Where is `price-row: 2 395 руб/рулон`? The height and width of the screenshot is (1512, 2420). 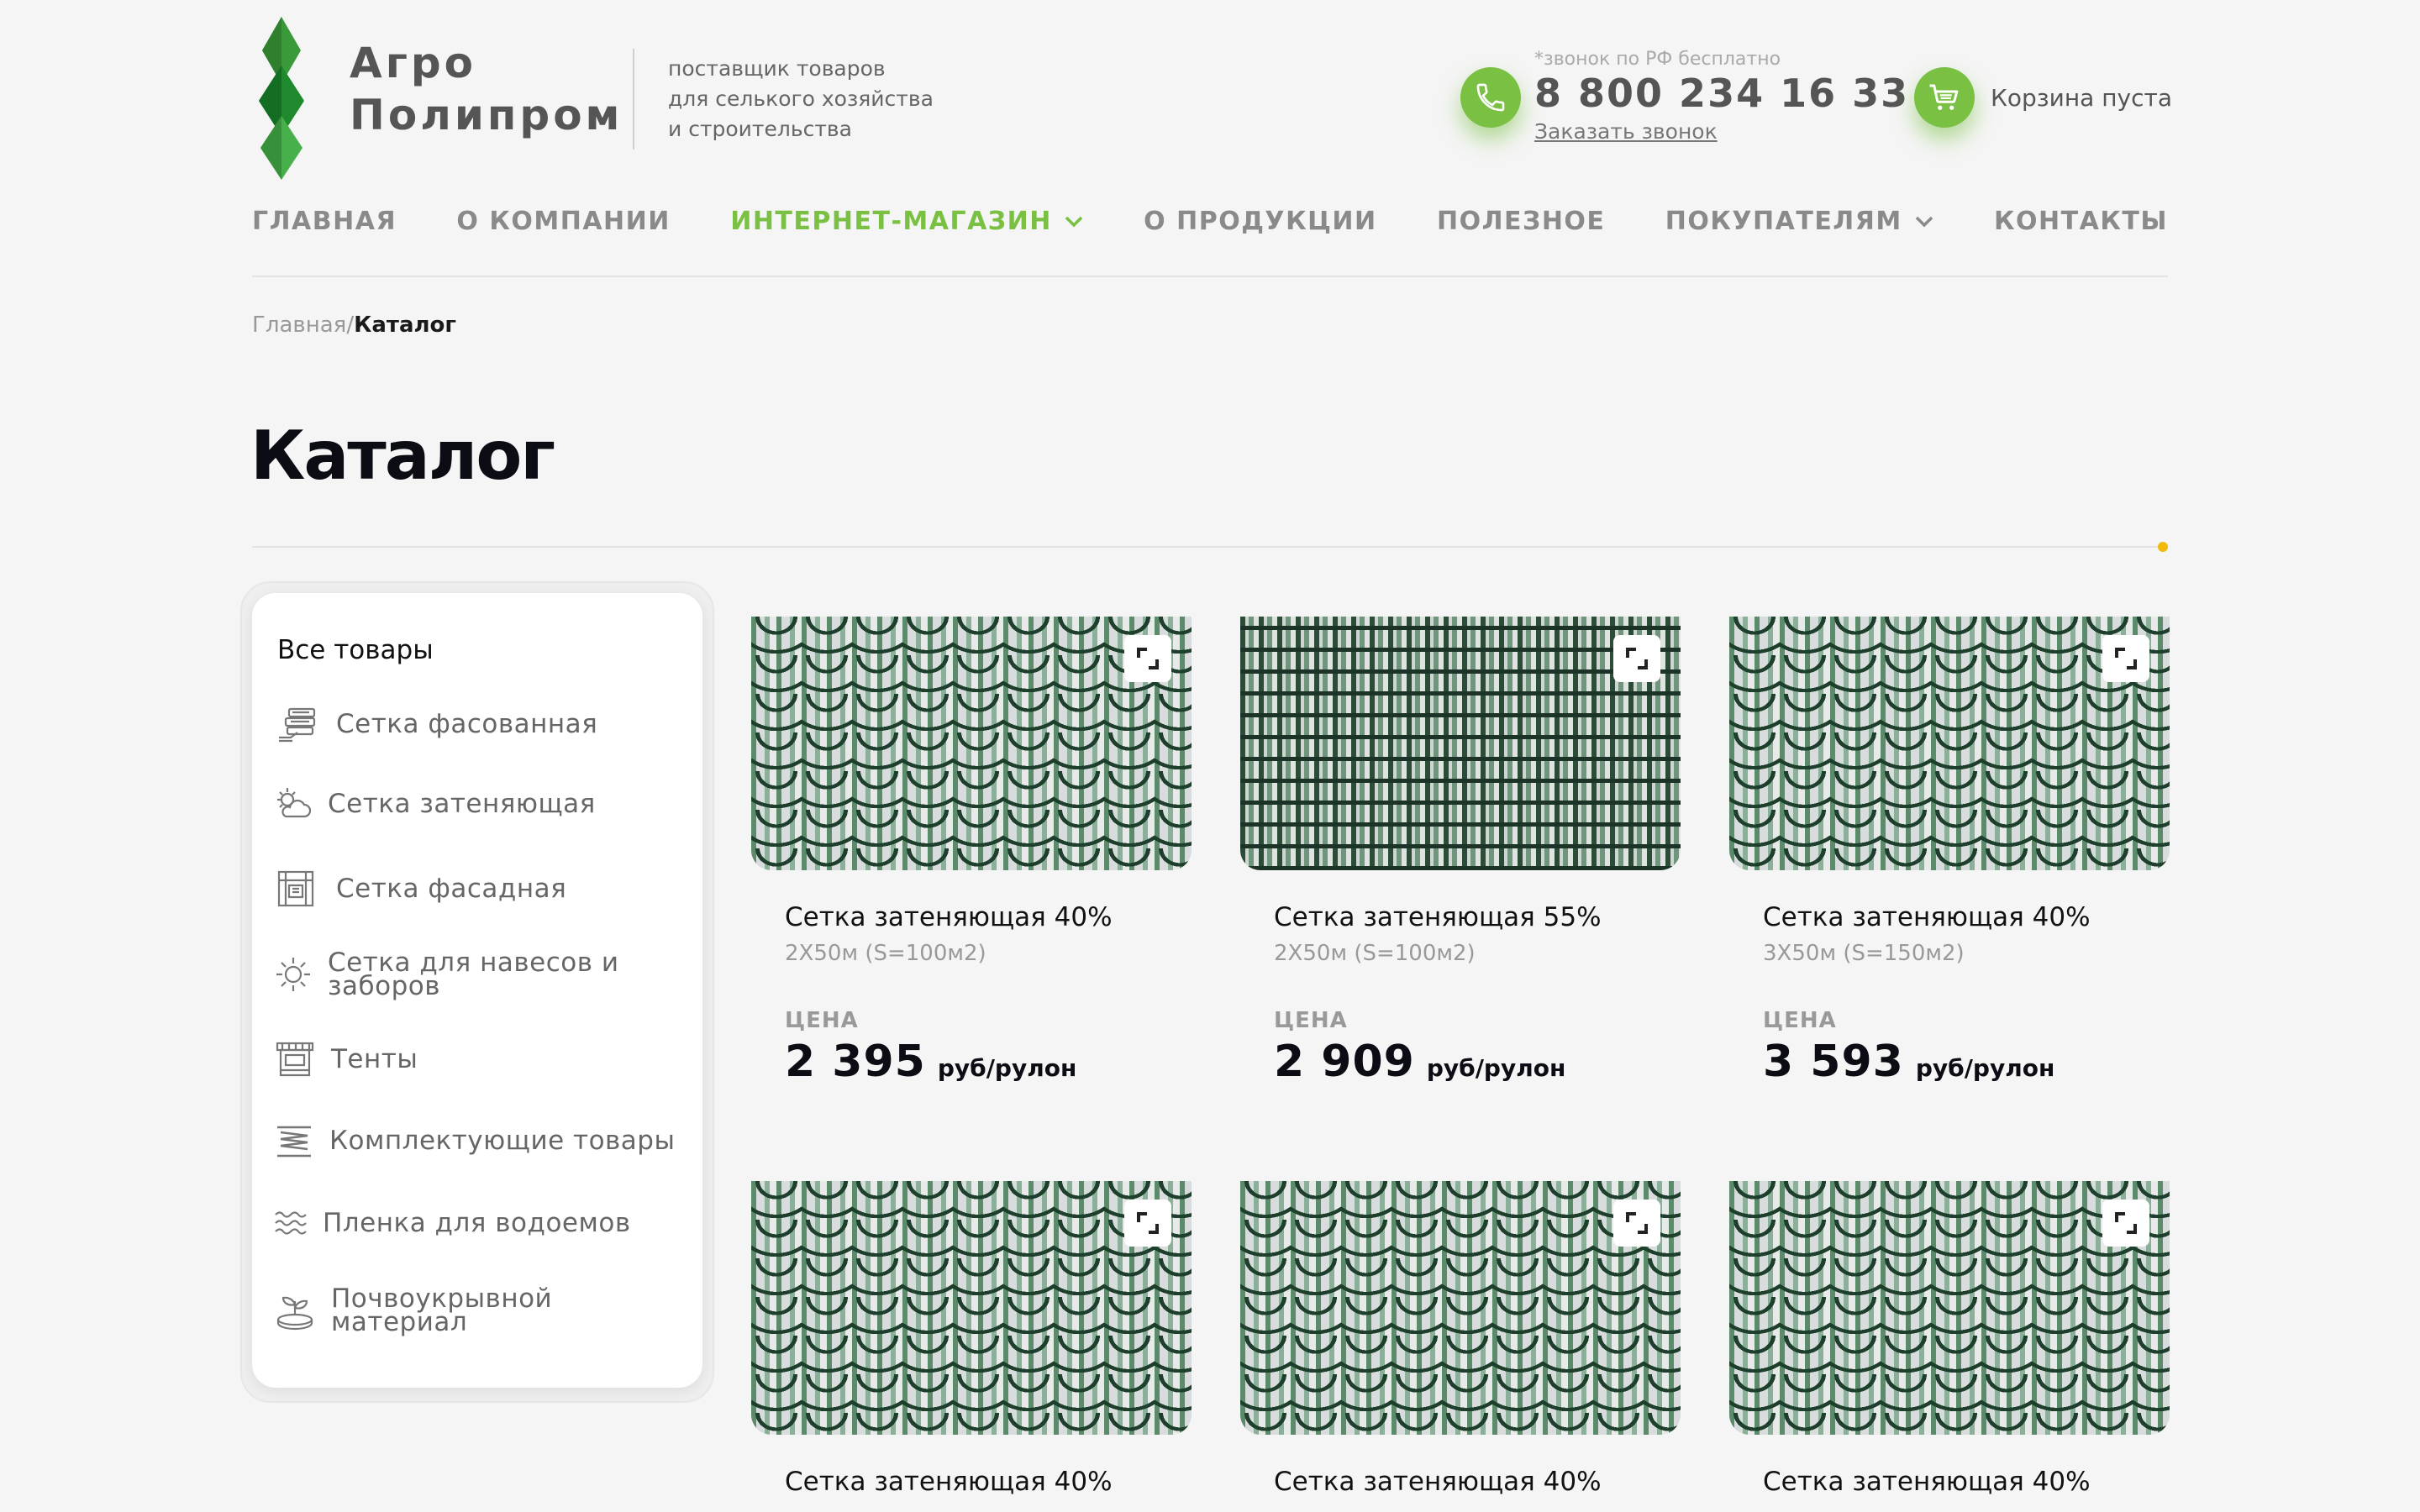 price-row: 2 395 руб/рулон is located at coordinates (989, 1062).